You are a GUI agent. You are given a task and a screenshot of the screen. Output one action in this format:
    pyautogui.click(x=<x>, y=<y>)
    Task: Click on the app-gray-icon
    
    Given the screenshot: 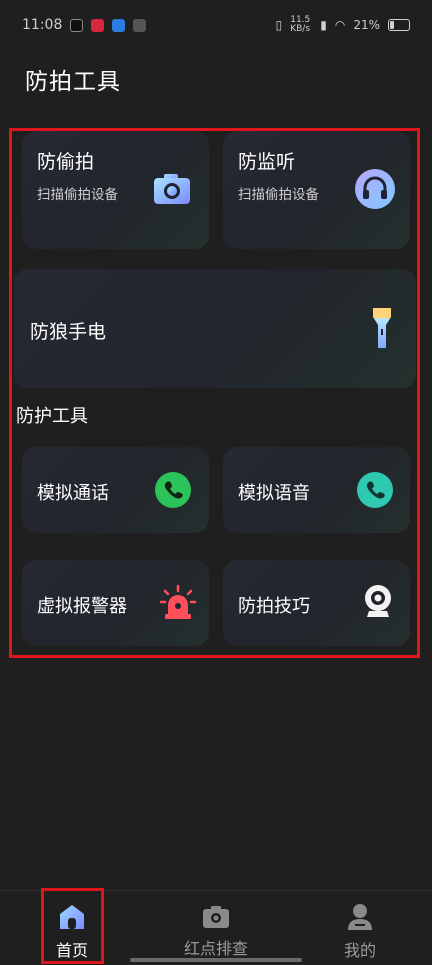 What is the action you would take?
    pyautogui.click(x=140, y=25)
    